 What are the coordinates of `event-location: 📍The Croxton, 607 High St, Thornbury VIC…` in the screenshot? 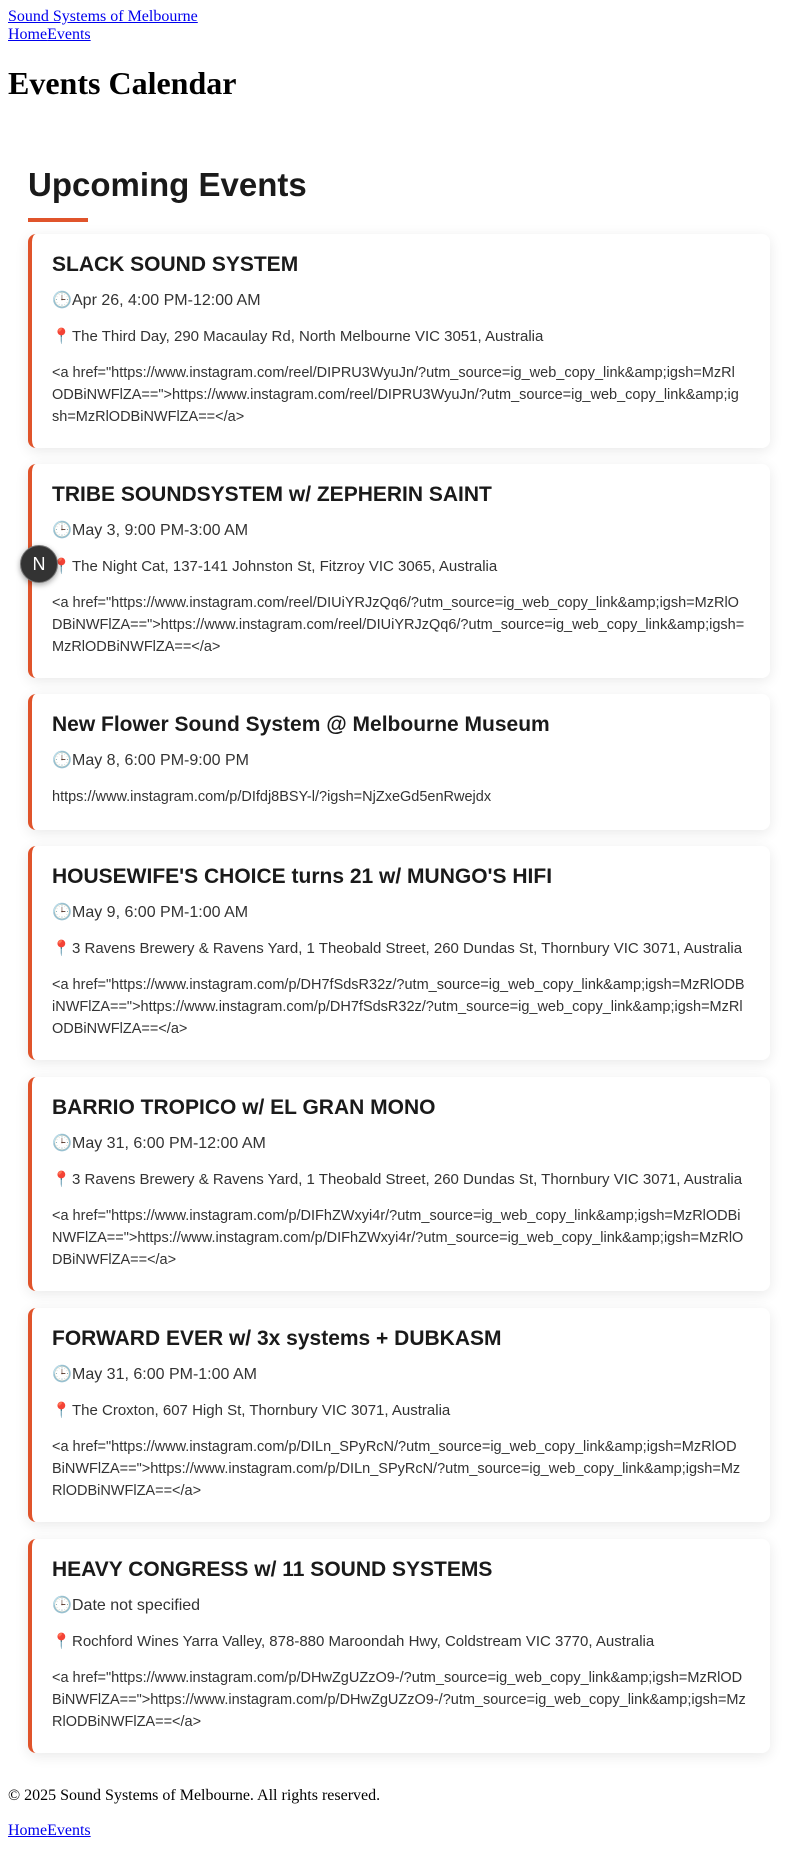 It's located at (399, 1411).